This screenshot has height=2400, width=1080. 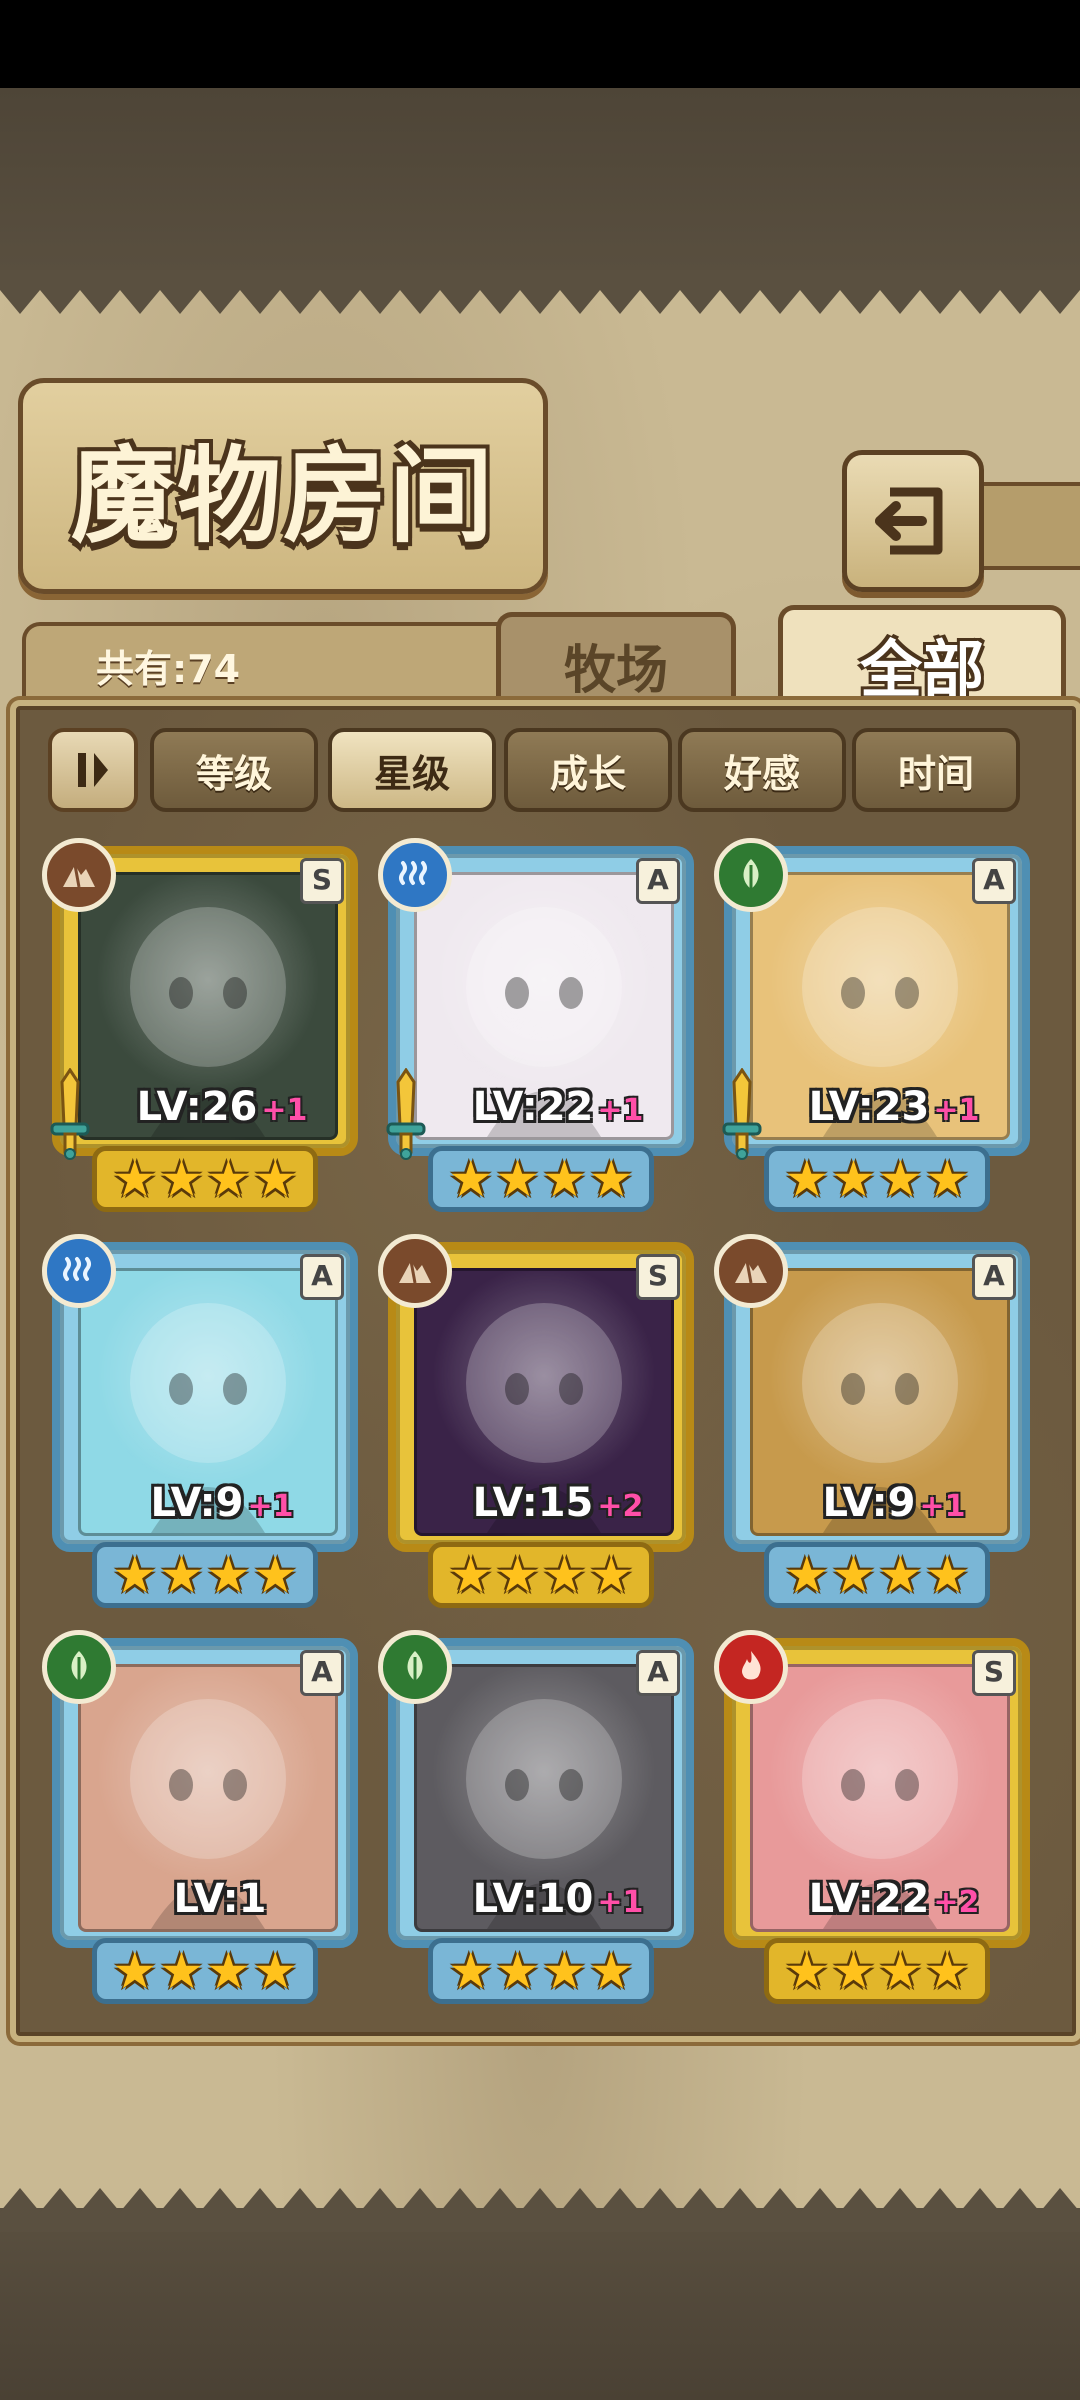 I want to click on level-value: LV:23, so click(x=869, y=1107).